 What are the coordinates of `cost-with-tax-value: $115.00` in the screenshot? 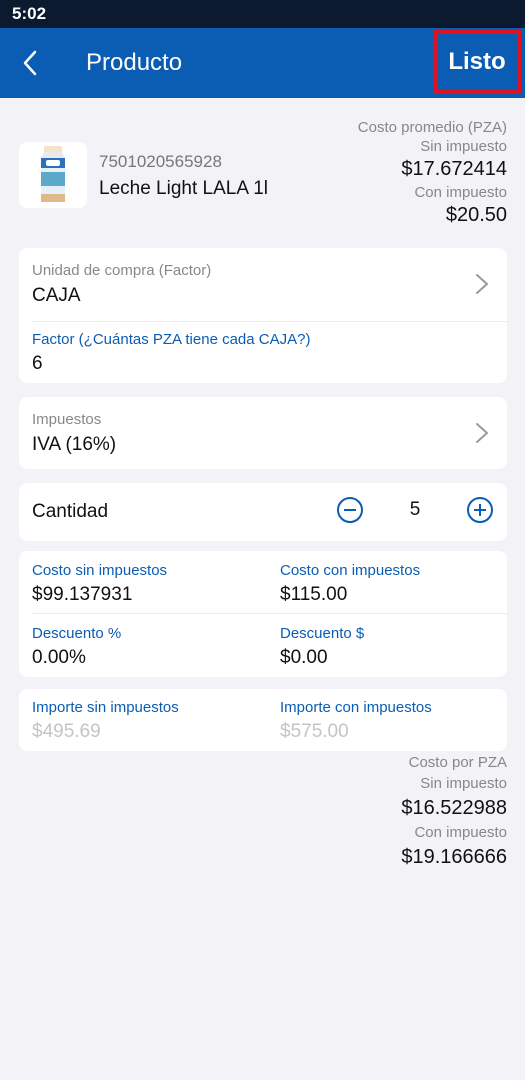 It's located at (314, 594).